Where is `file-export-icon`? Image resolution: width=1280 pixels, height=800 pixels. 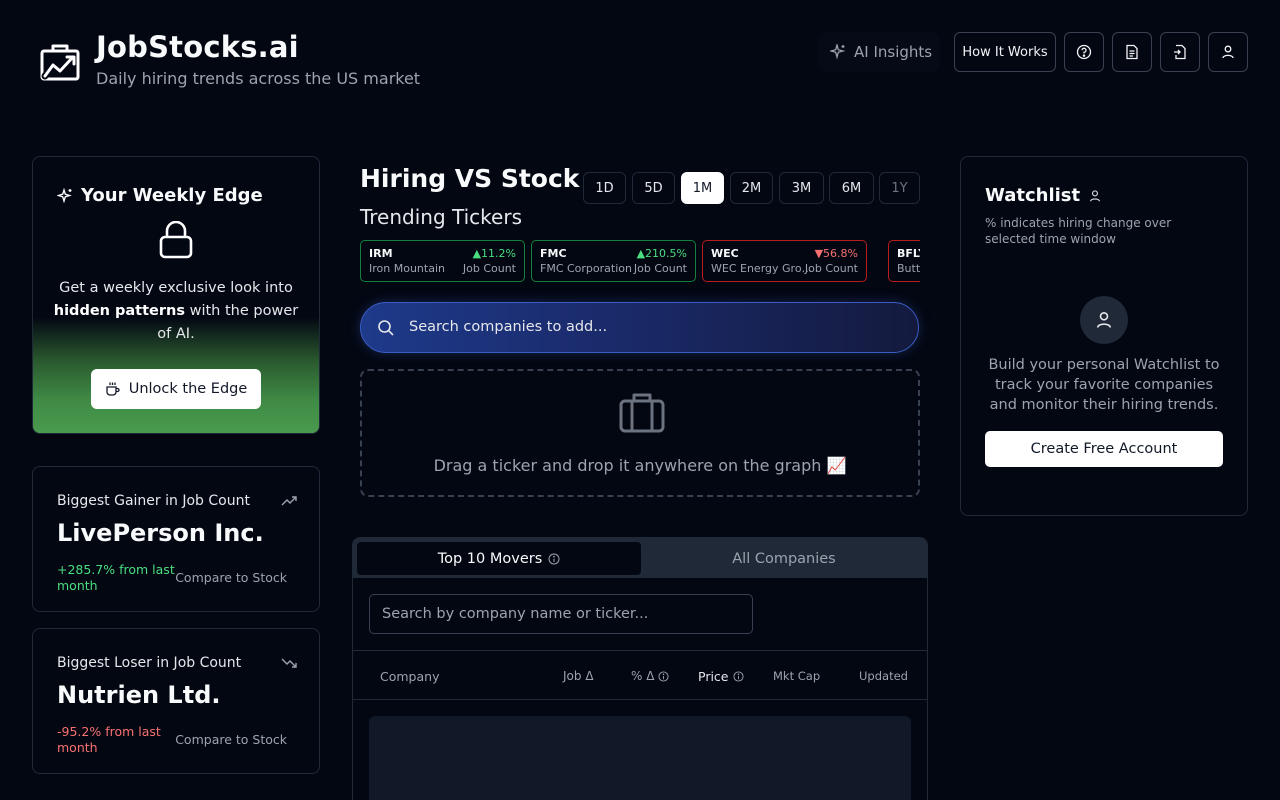 file-export-icon is located at coordinates (1180, 52).